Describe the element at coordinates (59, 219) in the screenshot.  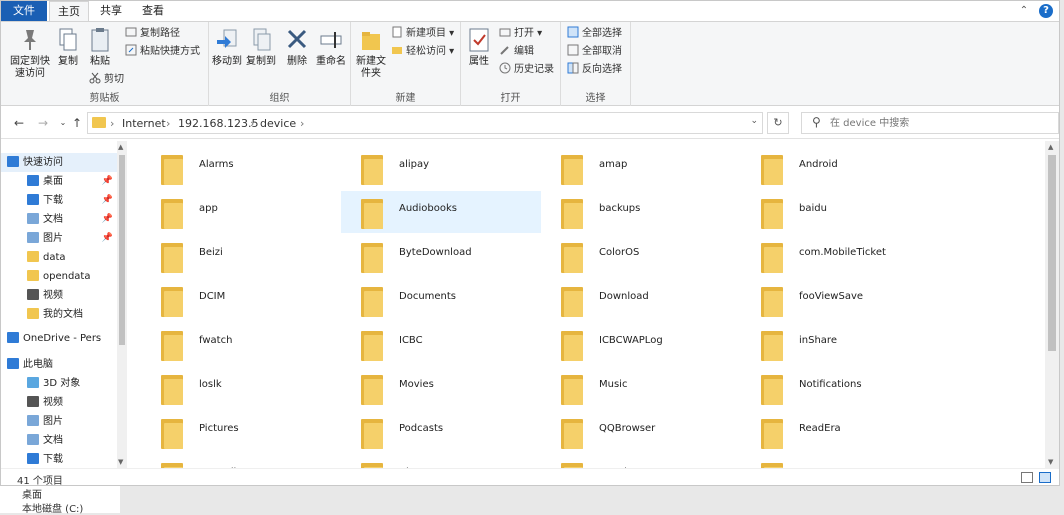
I see `sidebar-item-4: 文档 📌` at that location.